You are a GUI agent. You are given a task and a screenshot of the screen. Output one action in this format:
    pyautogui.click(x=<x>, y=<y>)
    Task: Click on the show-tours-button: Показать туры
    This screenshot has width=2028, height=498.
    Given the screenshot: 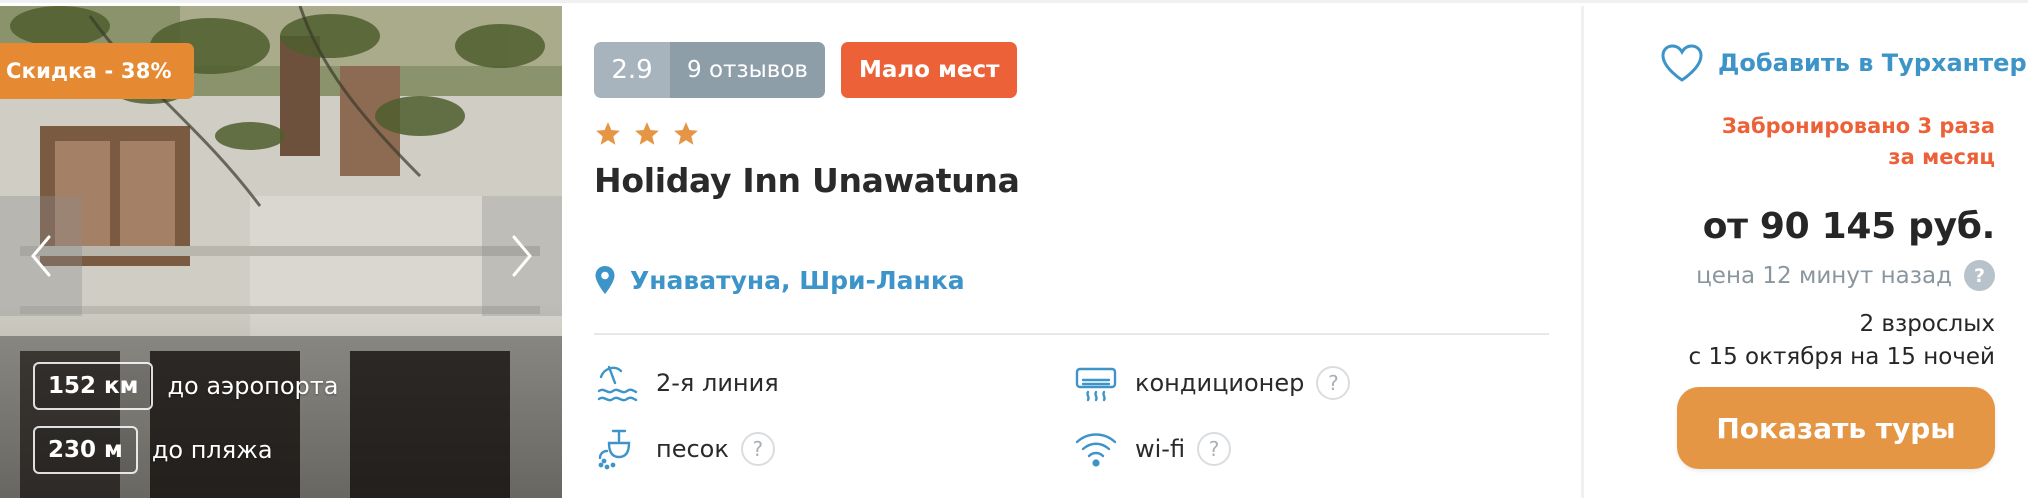 What is the action you would take?
    pyautogui.click(x=1836, y=428)
    